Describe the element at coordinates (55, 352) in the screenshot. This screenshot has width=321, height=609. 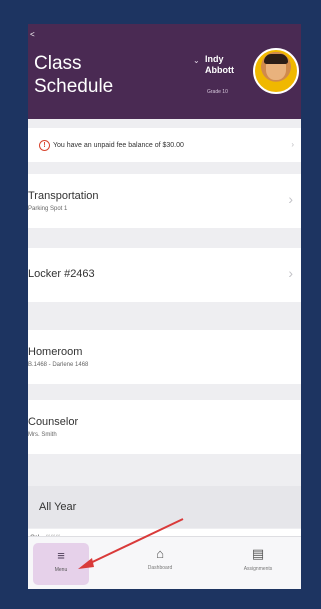
I see `row-title: Homeroom` at that location.